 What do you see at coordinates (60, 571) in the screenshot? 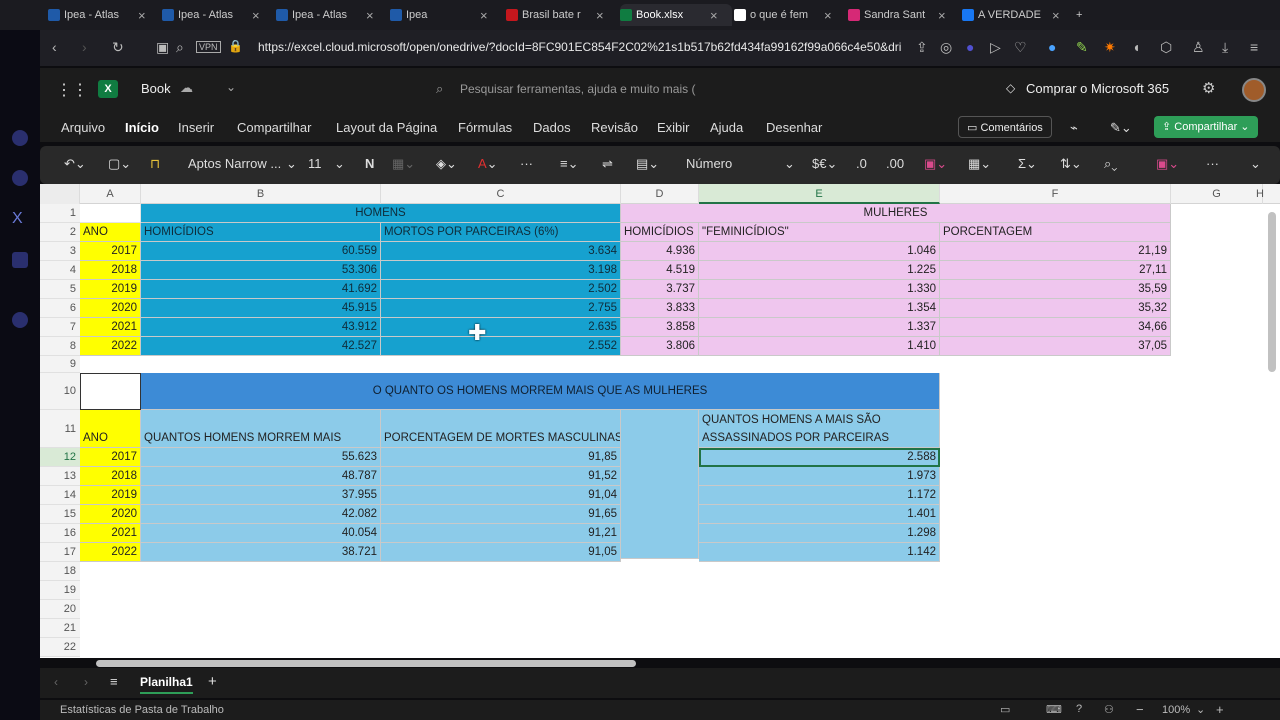
I see `row-header: 18` at bounding box center [60, 571].